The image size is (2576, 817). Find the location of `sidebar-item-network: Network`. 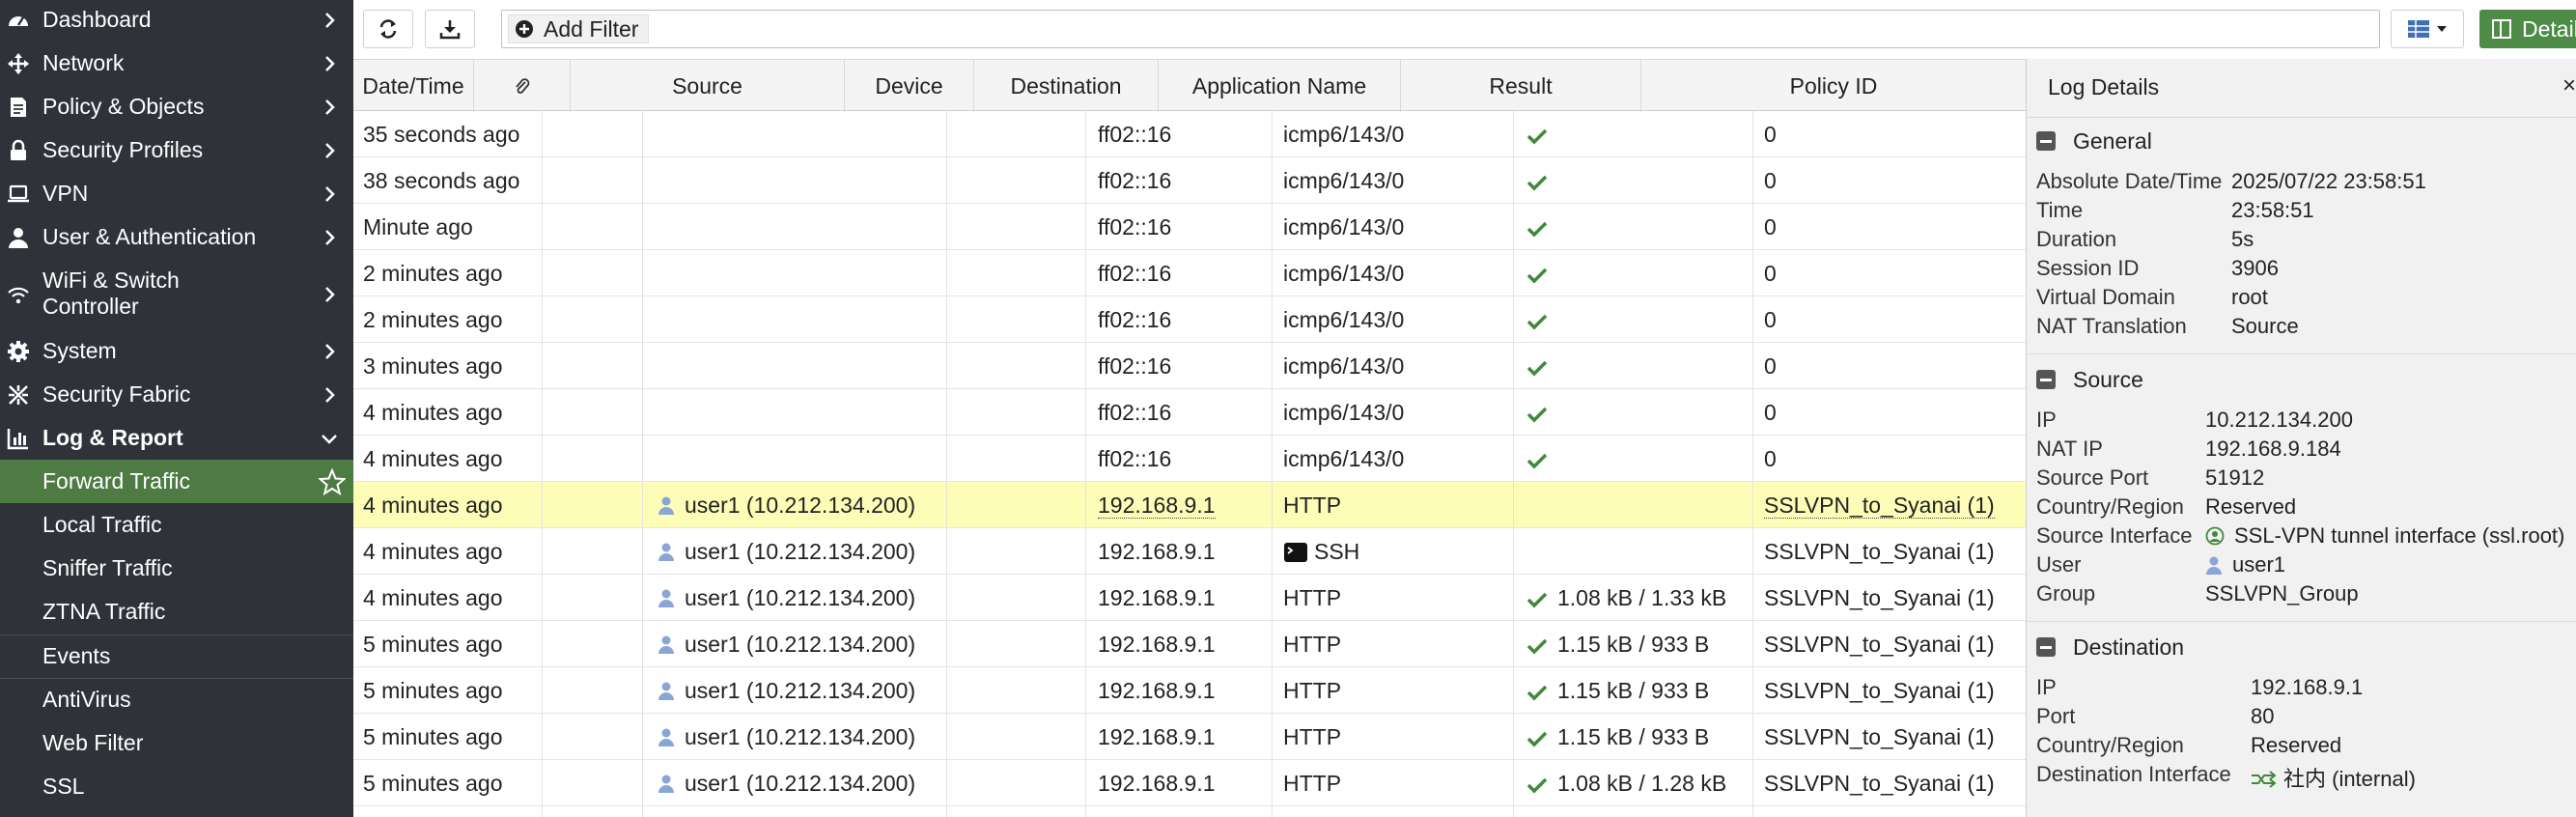

sidebar-item-network: Network is located at coordinates (177, 64).